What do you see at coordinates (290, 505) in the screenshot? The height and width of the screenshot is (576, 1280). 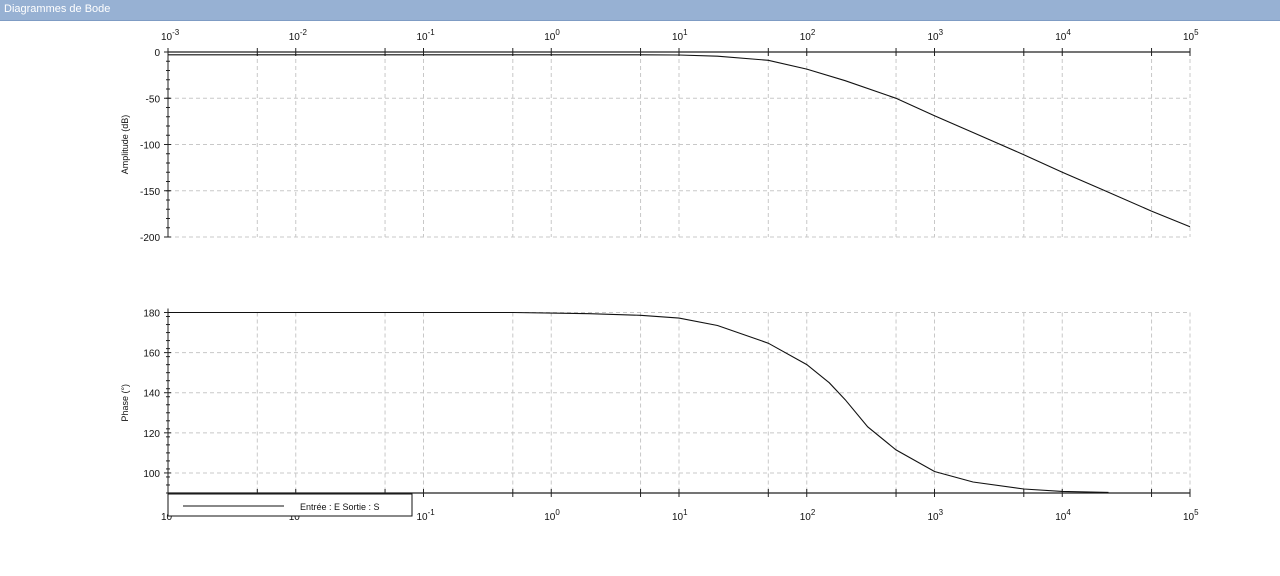 I see `legend: Entrée : E Sortie : S` at bounding box center [290, 505].